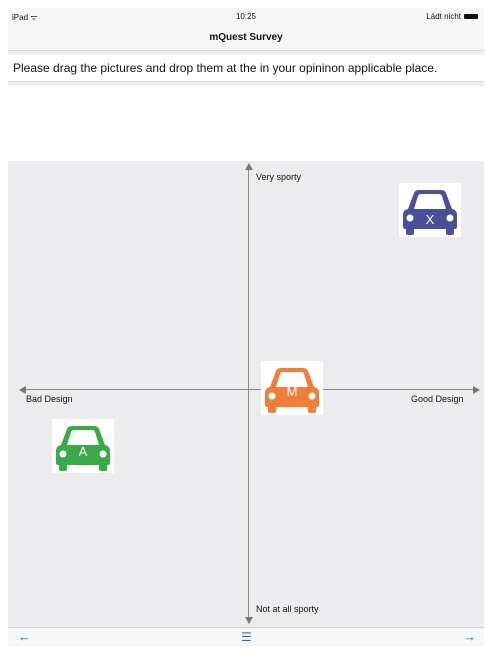  I want to click on back-arrow-icon: ←, so click(24, 637).